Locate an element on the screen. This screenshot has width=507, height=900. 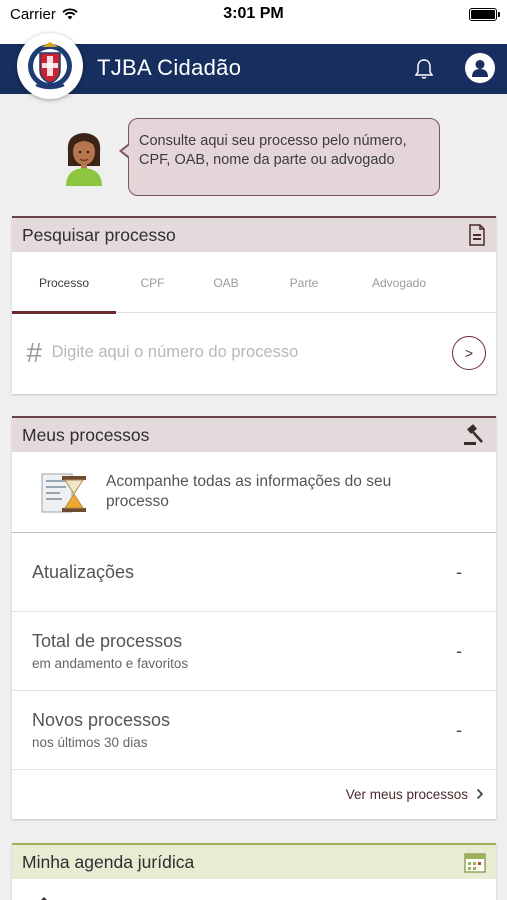
gavel-icon is located at coordinates (473, 434).